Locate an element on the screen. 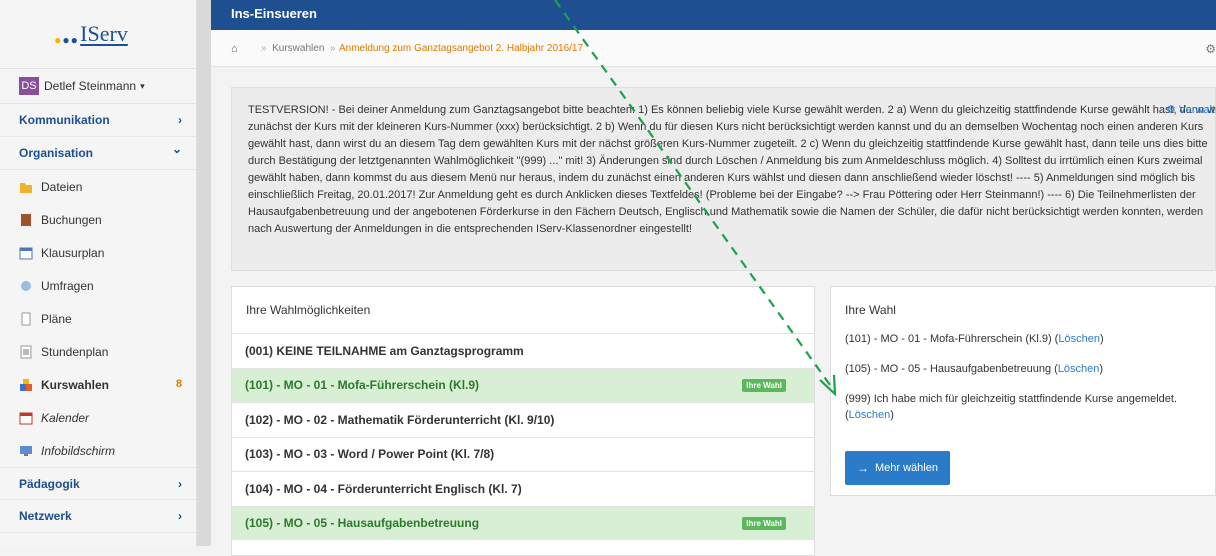  nav-section-paedagogik: Pädagogik › is located at coordinates (98, 483).